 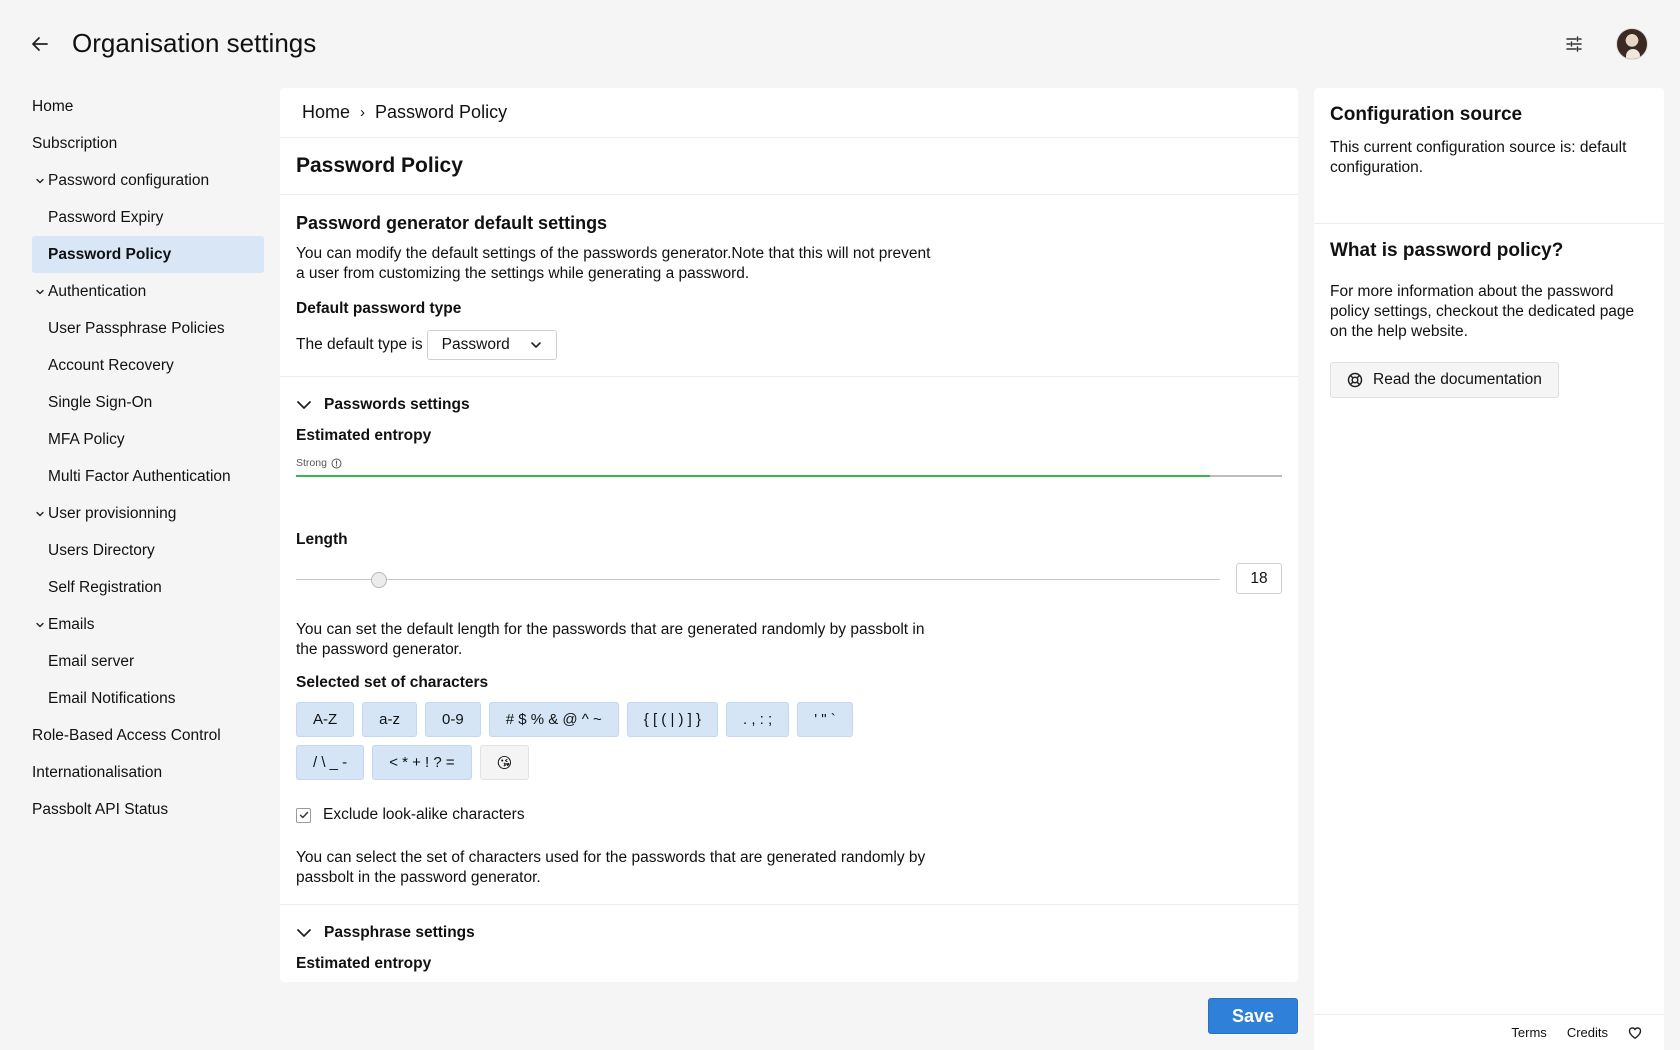 I want to click on breadcrumb-current: Password Policy, so click(x=441, y=112).